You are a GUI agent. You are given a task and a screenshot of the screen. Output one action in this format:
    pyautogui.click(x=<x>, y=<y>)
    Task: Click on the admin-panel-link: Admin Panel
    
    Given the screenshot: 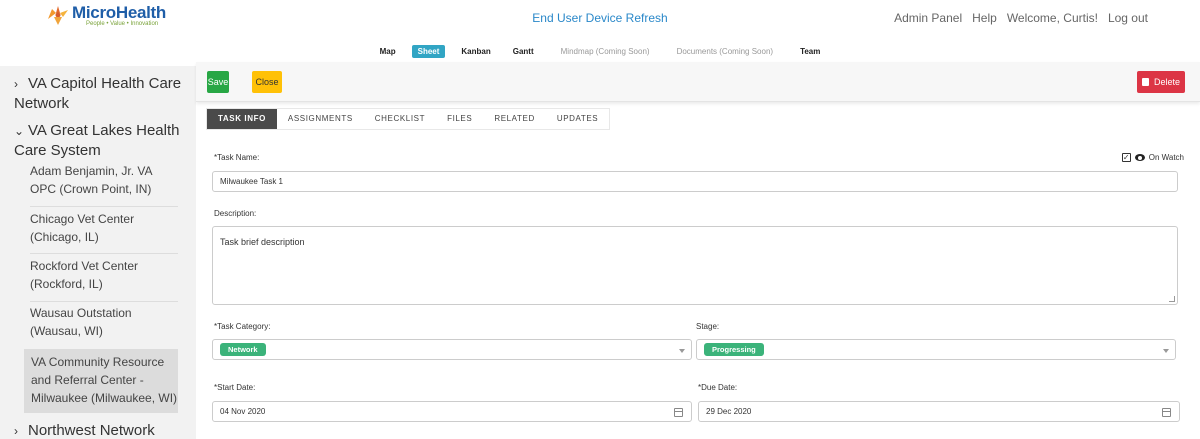 What is the action you would take?
    pyautogui.click(x=928, y=18)
    